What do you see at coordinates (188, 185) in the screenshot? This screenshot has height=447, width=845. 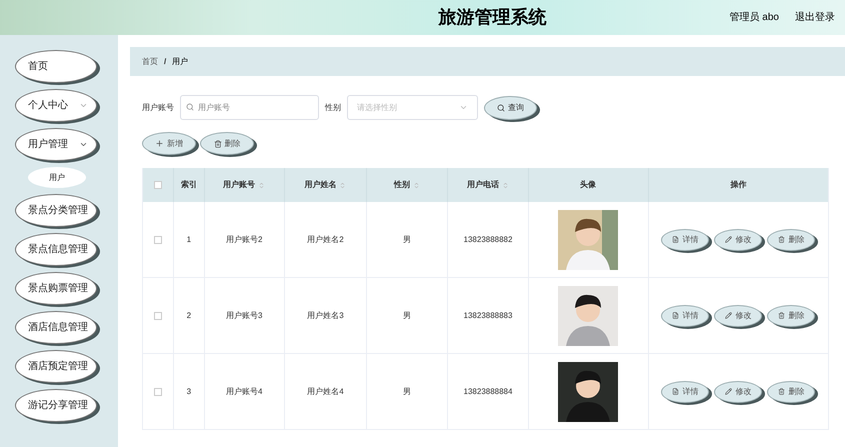 I see `column-header: 索引` at bounding box center [188, 185].